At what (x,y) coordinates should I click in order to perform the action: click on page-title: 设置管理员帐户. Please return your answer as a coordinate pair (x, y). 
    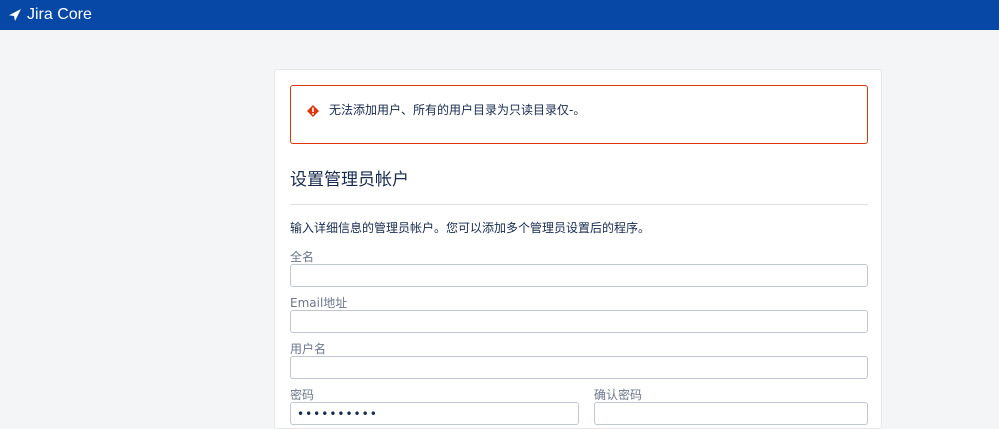
    Looking at the image, I should click on (349, 180).